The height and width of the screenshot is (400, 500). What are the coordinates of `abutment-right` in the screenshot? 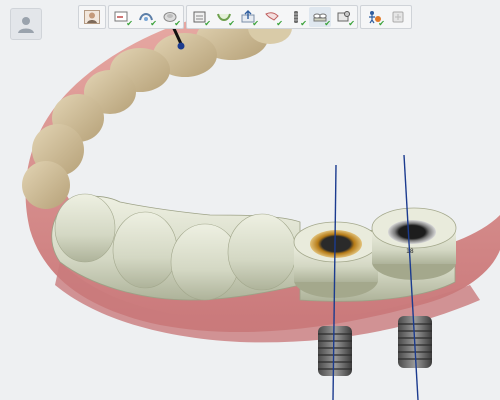 It's located at (414, 243).